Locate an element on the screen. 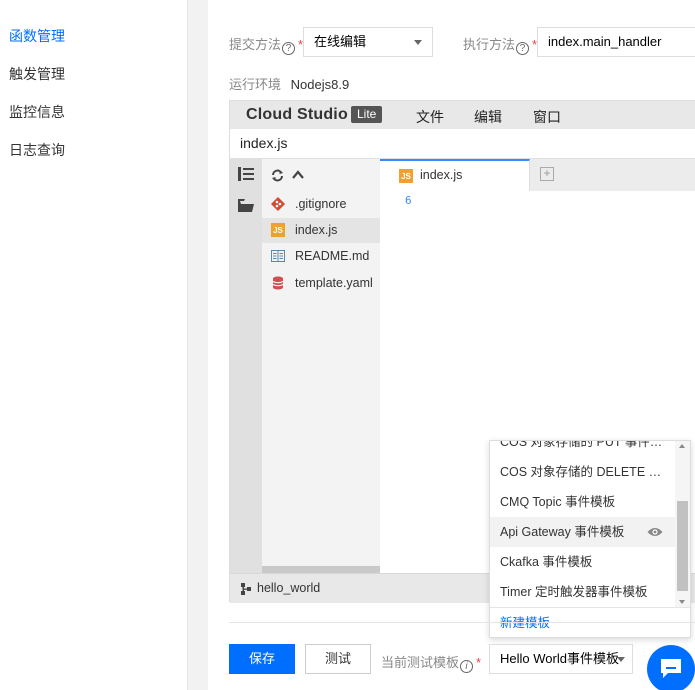 This screenshot has width=695, height=690. test-button: 测试 is located at coordinates (338, 659).